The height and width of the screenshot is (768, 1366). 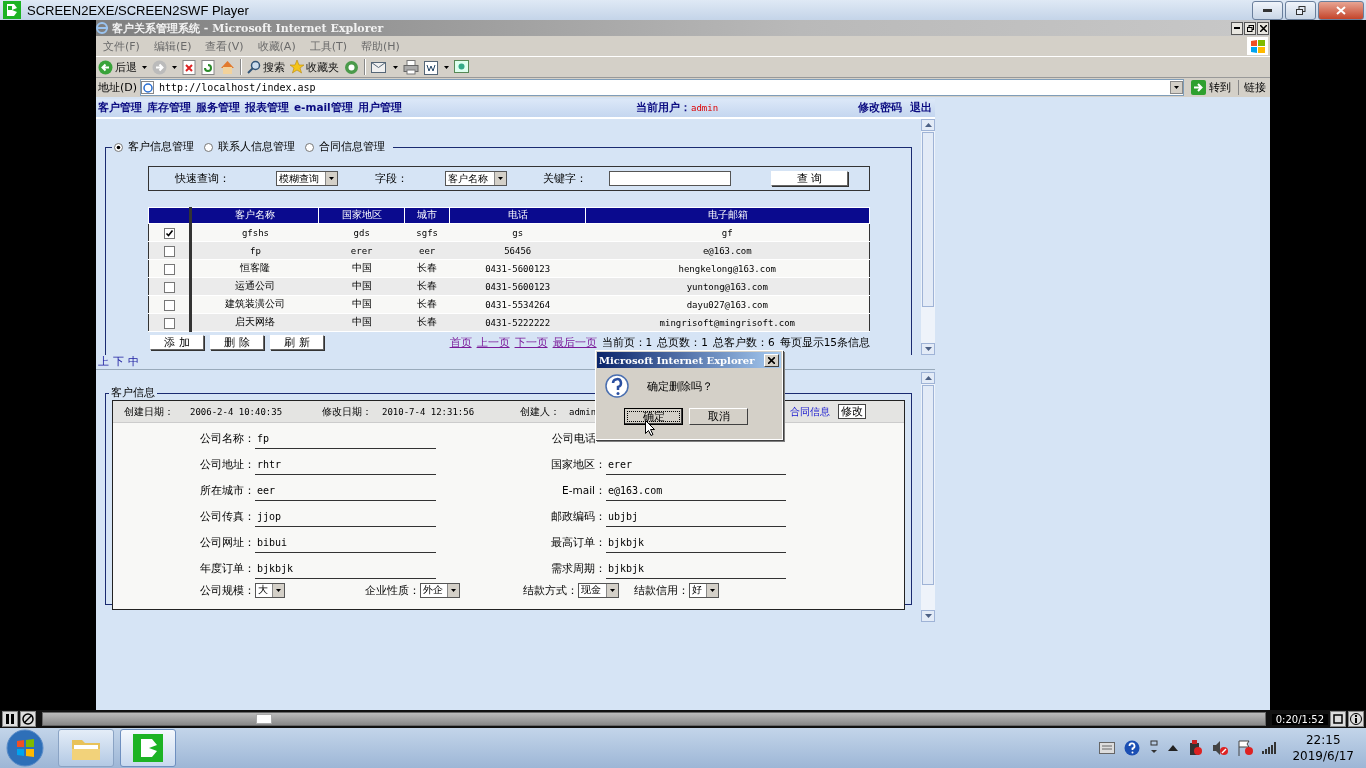 What do you see at coordinates (25, 748) in the screenshot?
I see `start-button` at bounding box center [25, 748].